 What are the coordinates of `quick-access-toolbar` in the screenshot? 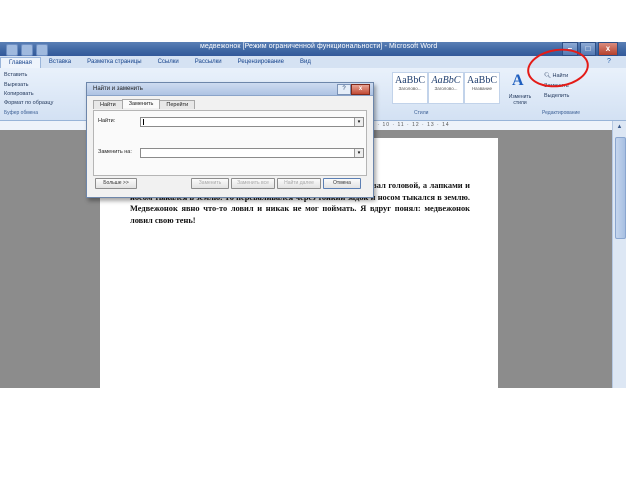 It's located at (27, 50).